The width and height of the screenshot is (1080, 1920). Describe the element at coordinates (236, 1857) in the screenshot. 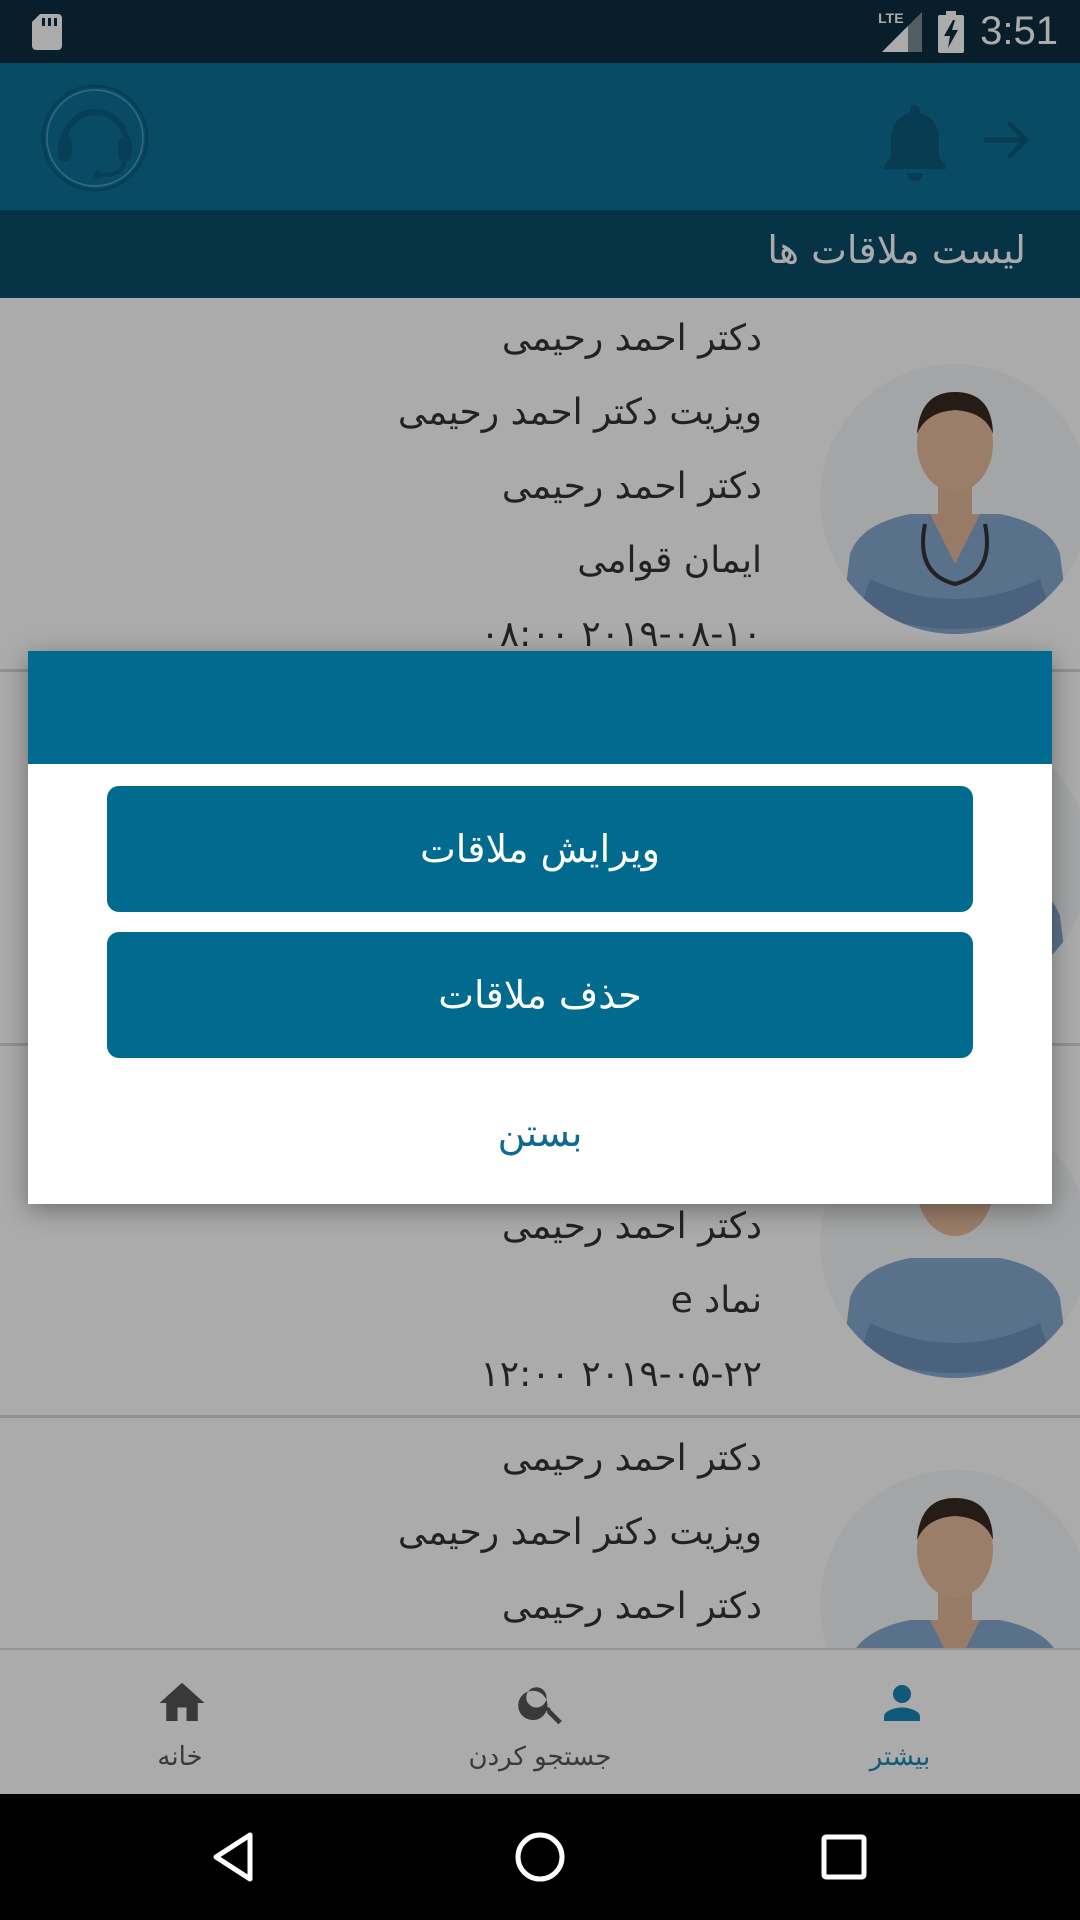

I see `back-icon` at that location.